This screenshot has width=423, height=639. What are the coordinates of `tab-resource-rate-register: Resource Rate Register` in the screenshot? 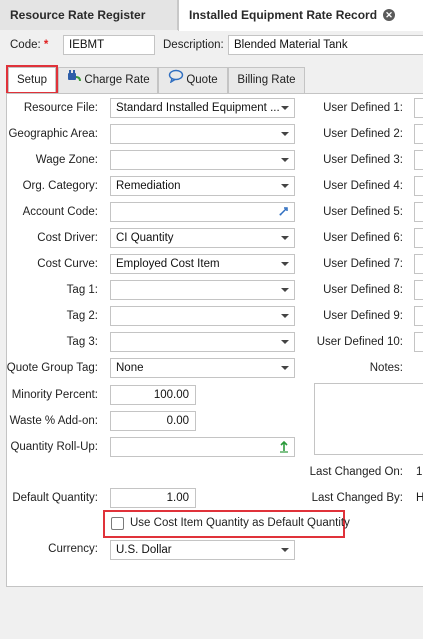 It's located at (89, 15).